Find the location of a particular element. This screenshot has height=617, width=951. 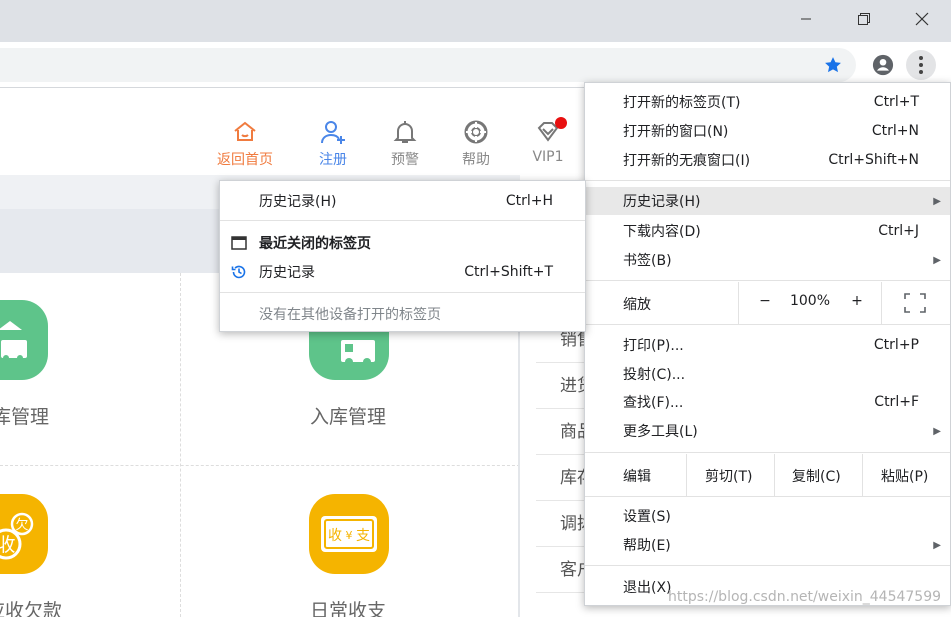

nav-help-label: 帮助 is located at coordinates (476, 160).